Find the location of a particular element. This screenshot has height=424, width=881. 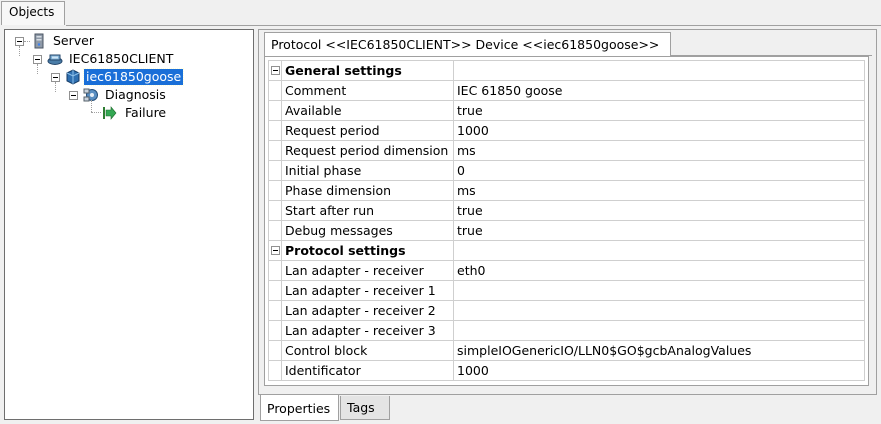

property-row: Lan adapter - receiver 2 is located at coordinates (566, 310).